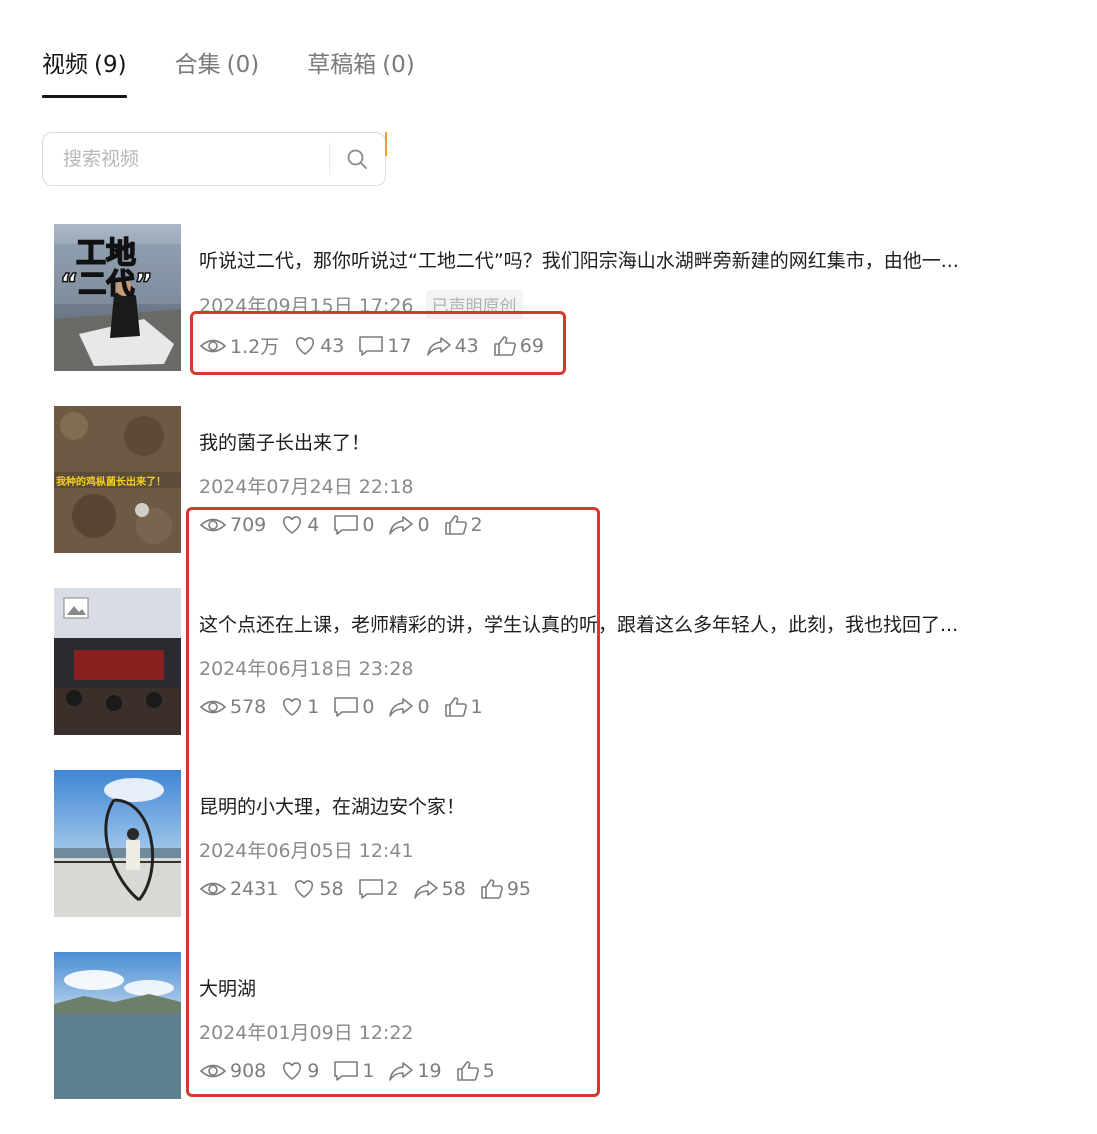  Describe the element at coordinates (284, 441) in the screenshot. I see `video-title: 我的菌子长出来了！` at that location.